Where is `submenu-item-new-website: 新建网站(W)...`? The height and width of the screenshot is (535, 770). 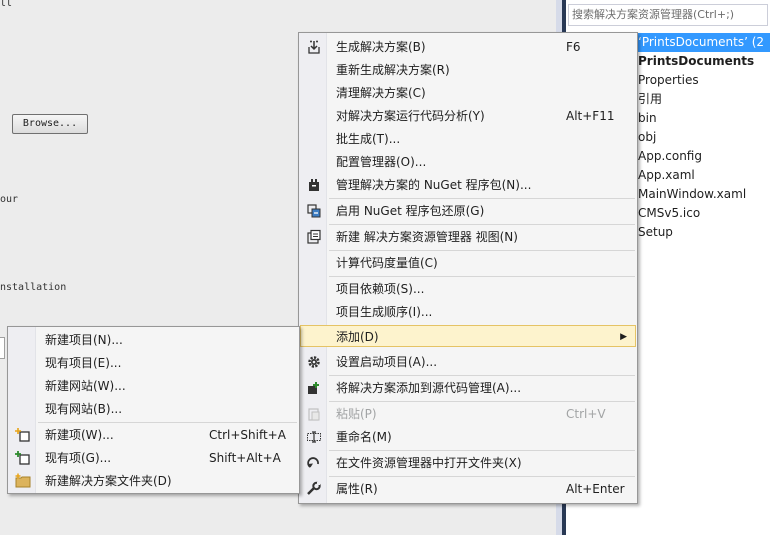
submenu-item-new-website: 新建网站(W)... is located at coordinates (153, 386).